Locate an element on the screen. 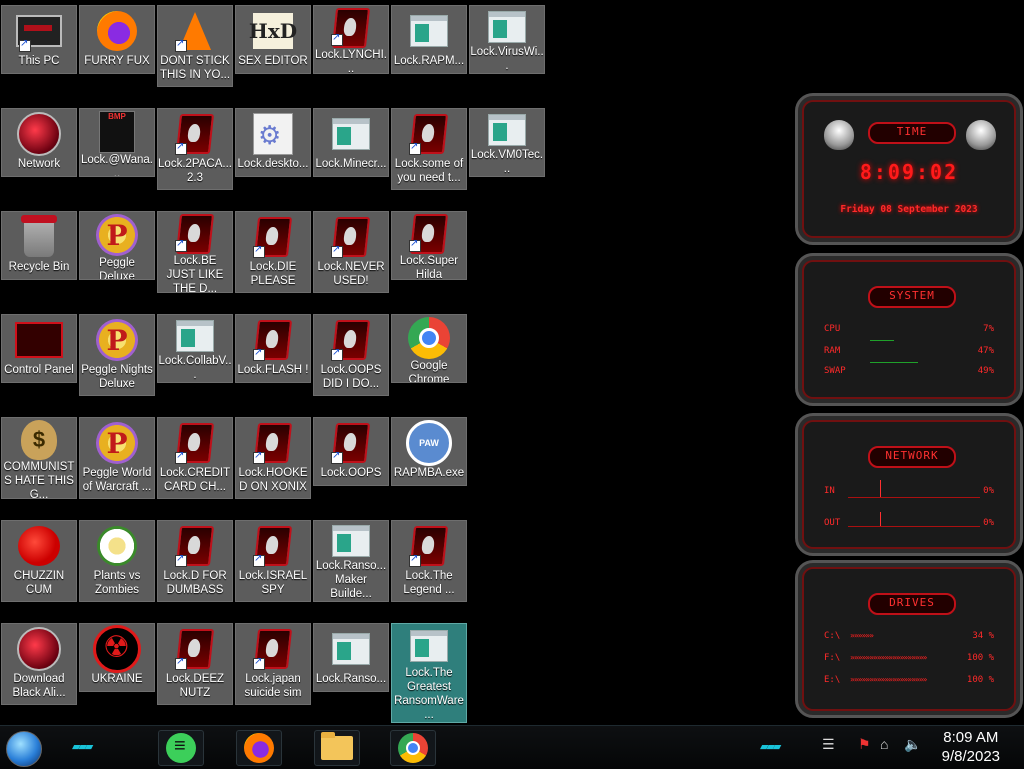 The width and height of the screenshot is (1024, 769). desktop-icon: Lock.HOOKED ON XONIX is located at coordinates (273, 458).